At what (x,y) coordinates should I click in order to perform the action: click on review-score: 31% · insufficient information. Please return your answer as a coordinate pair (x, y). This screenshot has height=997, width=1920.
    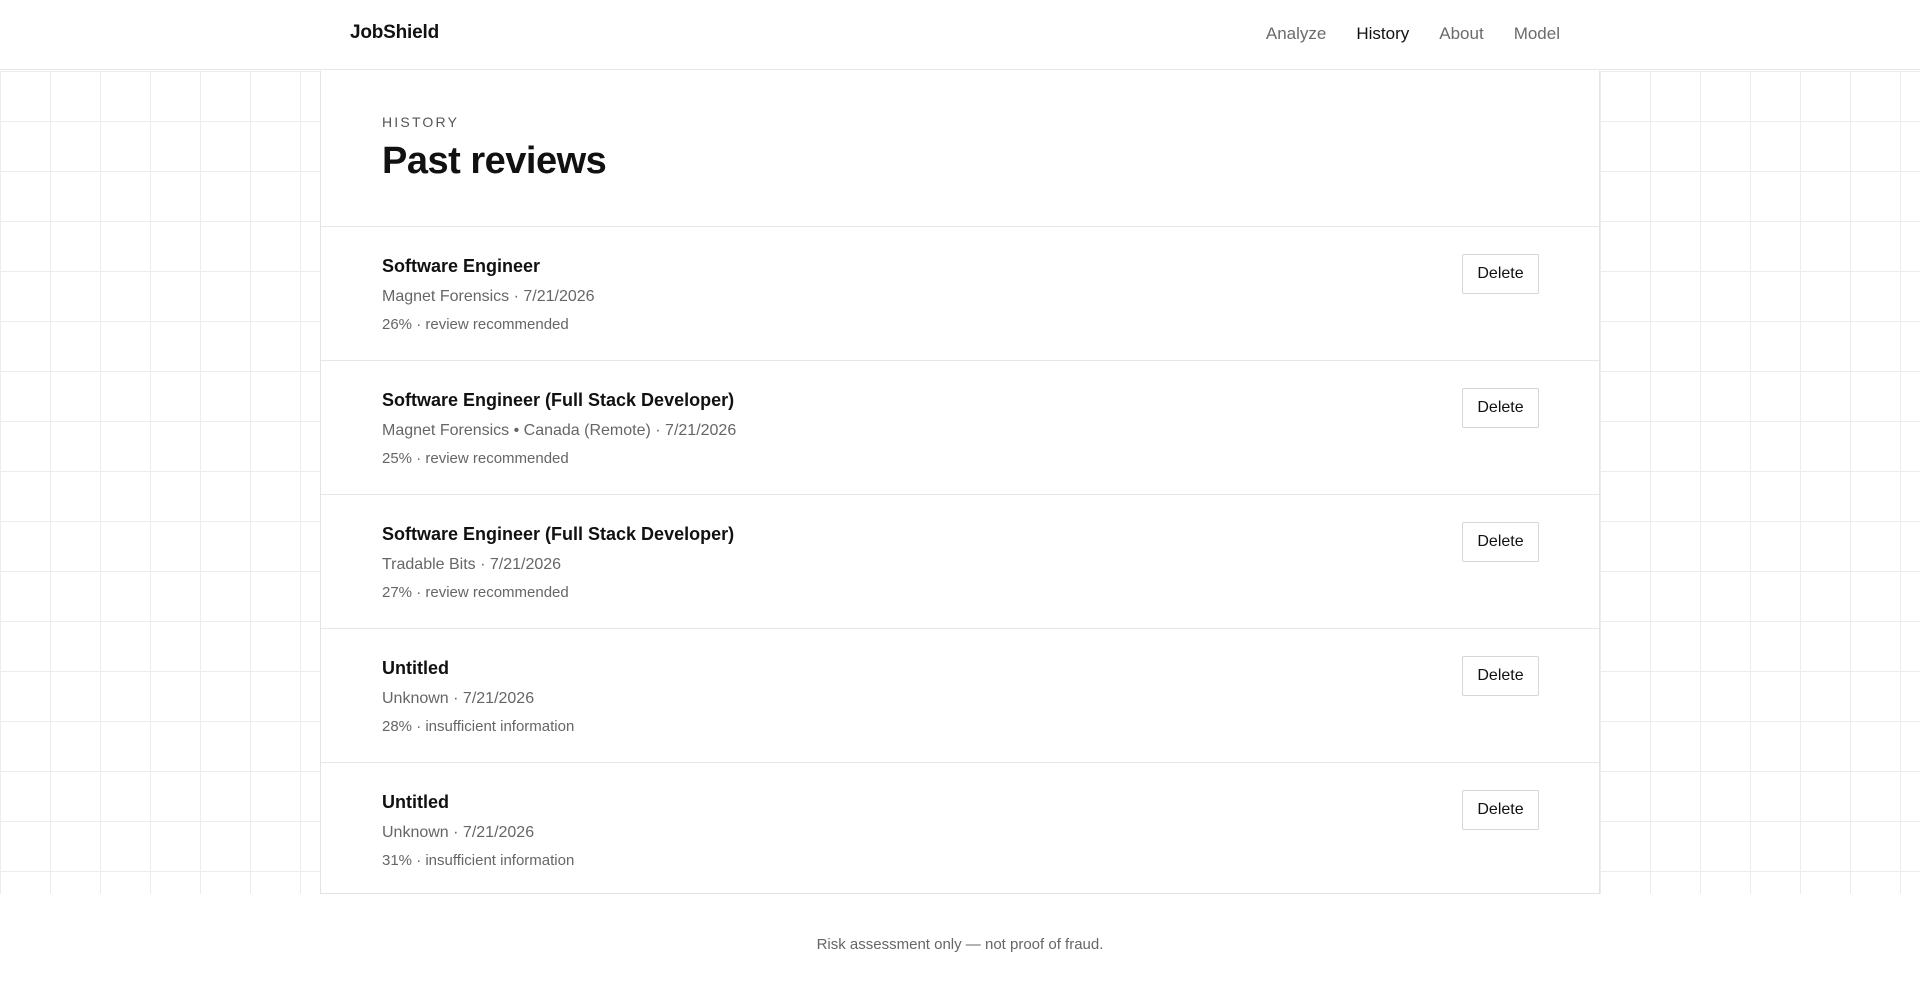
    Looking at the image, I should click on (478, 860).